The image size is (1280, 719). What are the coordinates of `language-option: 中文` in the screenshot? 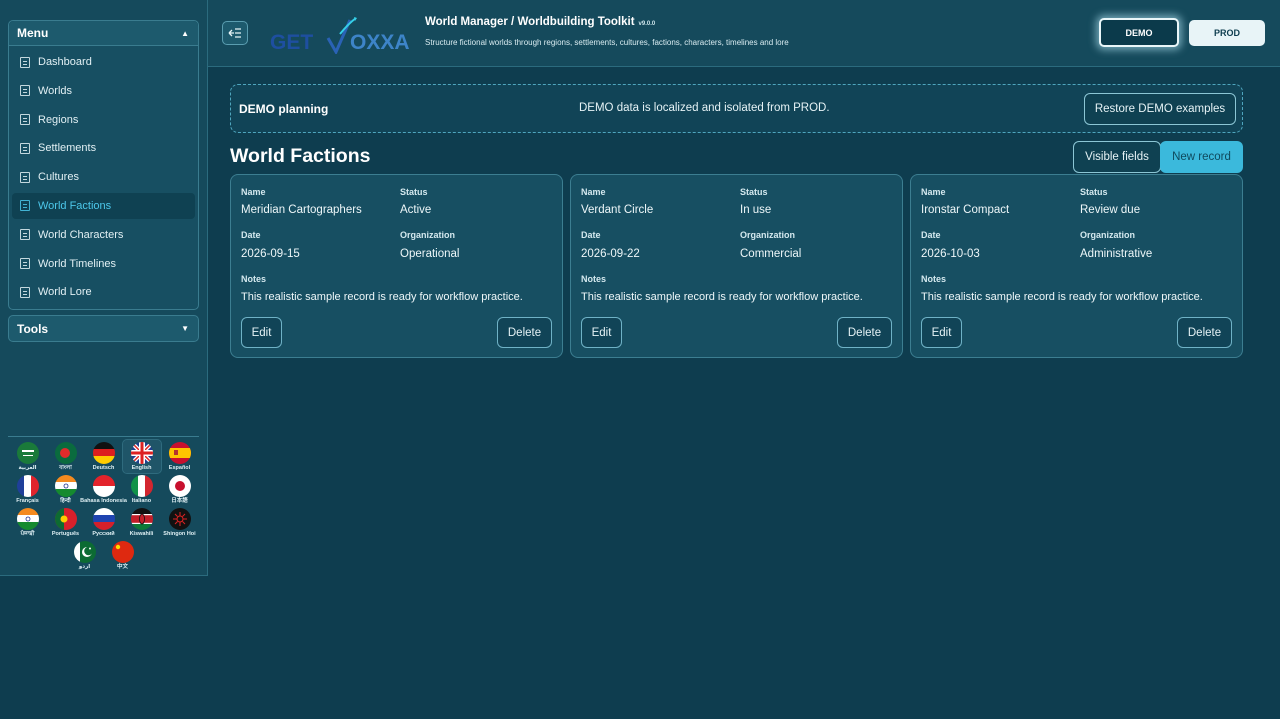 It's located at (123, 555).